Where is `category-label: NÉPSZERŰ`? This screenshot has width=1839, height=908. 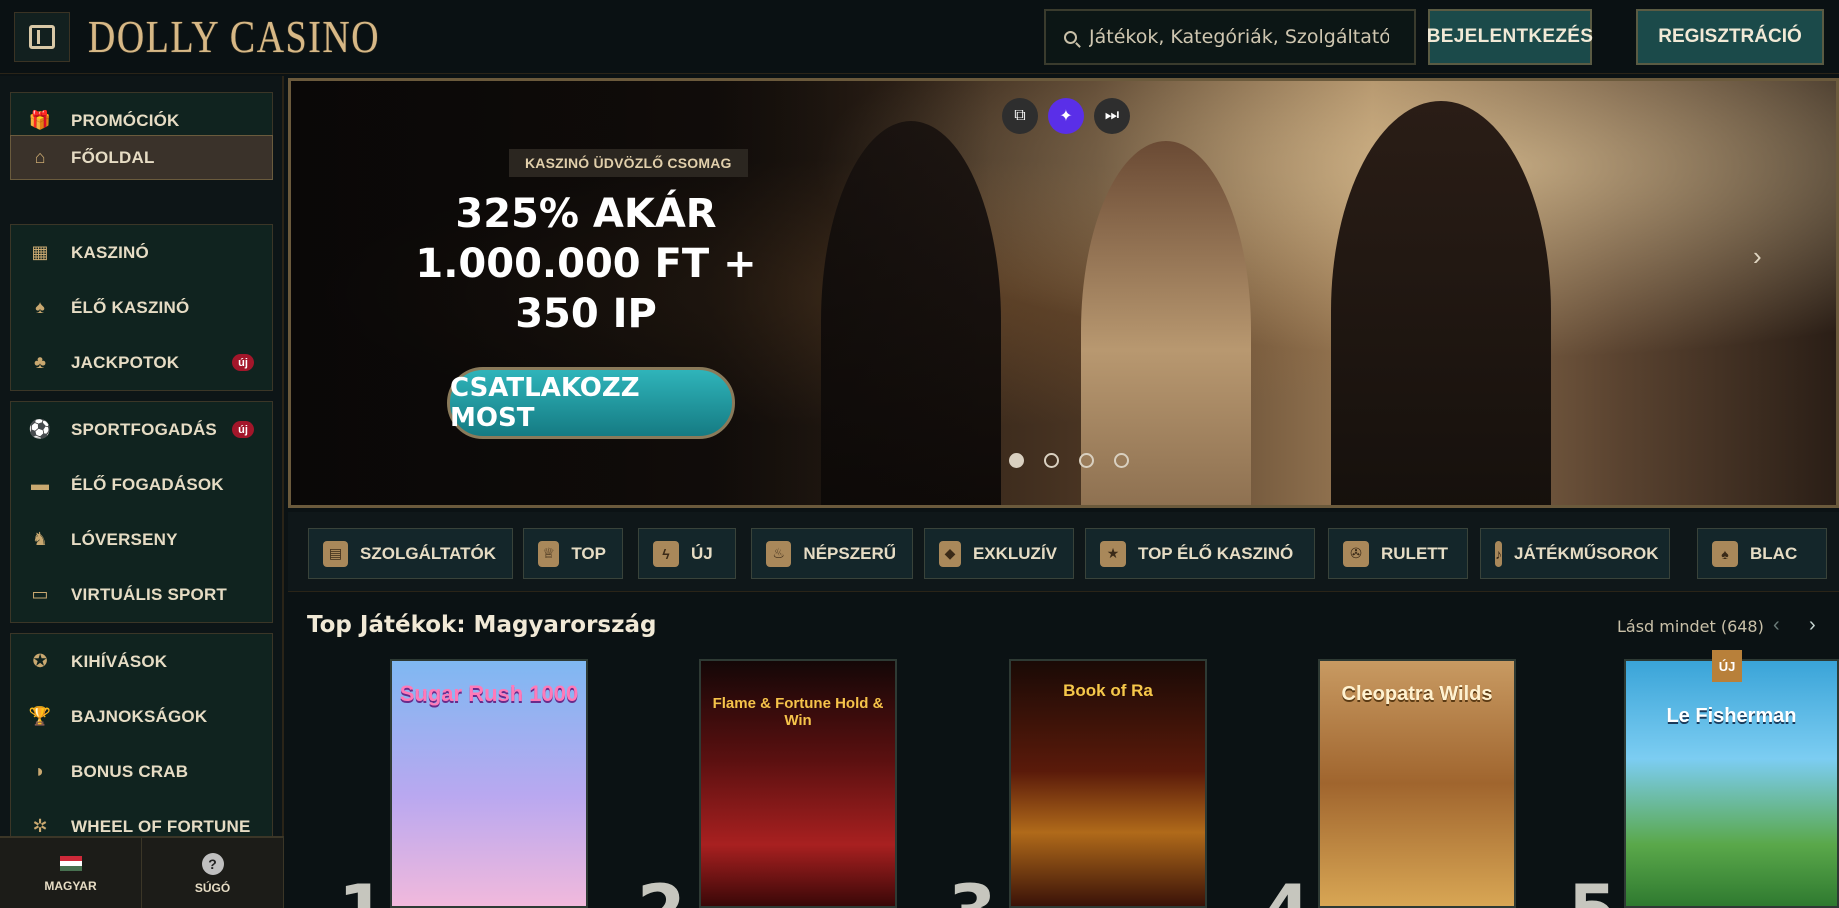 category-label: NÉPSZERŰ is located at coordinates (849, 553).